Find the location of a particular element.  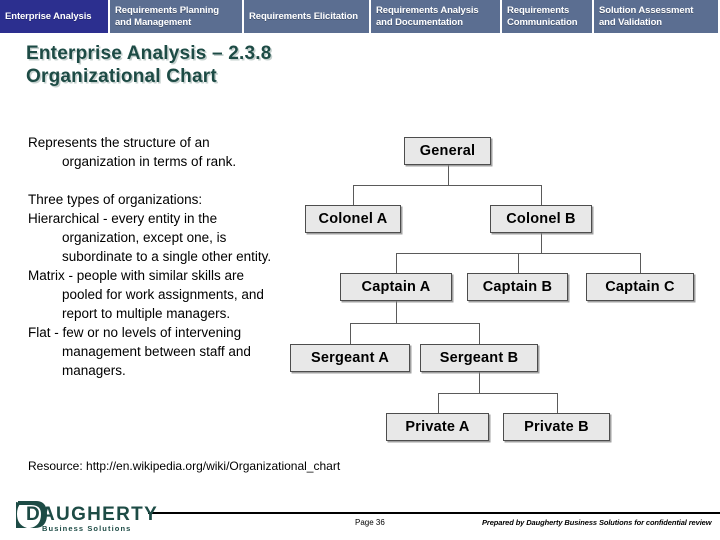

nav-tab-requirements-communication: Requirements Communication is located at coordinates (548, 16).